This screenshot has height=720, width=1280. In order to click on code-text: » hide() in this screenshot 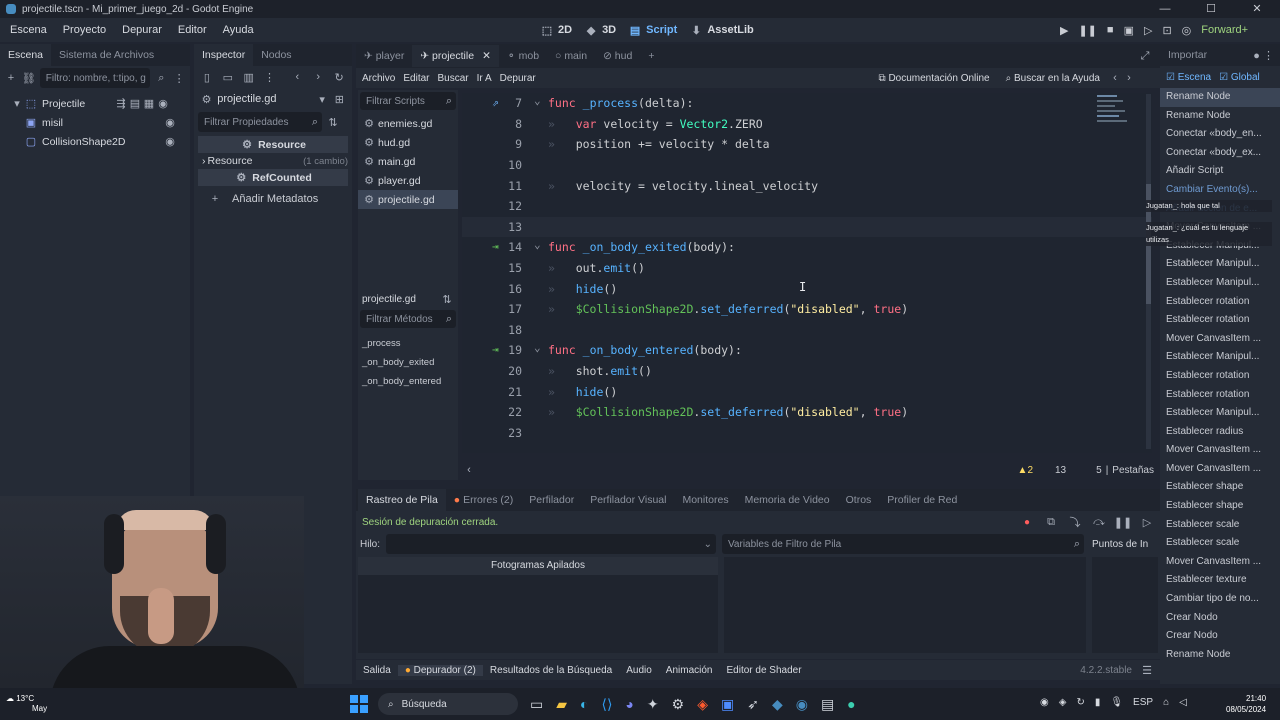, I will do `click(582, 392)`.